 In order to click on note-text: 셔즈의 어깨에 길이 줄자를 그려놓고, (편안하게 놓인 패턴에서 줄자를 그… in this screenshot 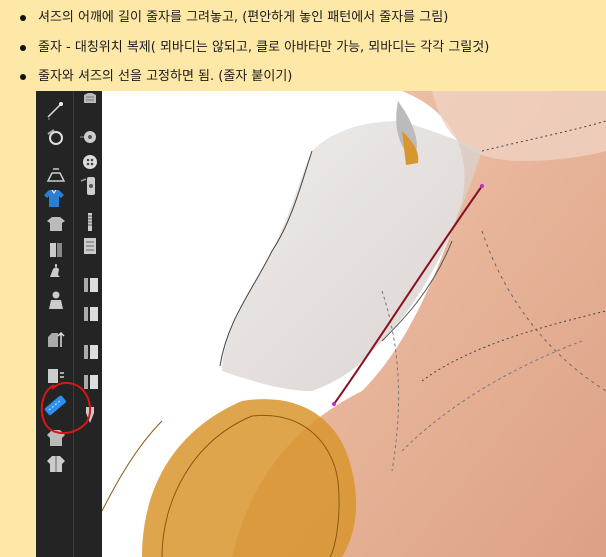, I will do `click(243, 17)`.